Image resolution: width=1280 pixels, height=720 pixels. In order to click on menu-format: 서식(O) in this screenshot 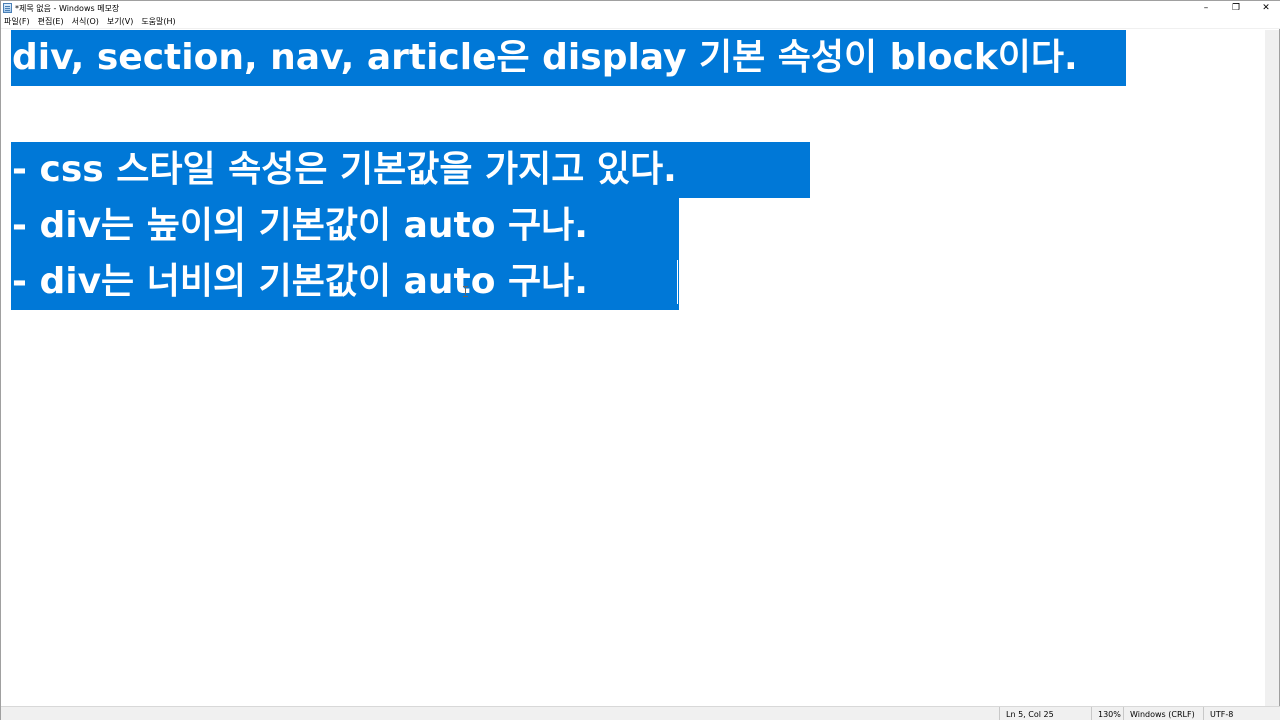, I will do `click(86, 21)`.